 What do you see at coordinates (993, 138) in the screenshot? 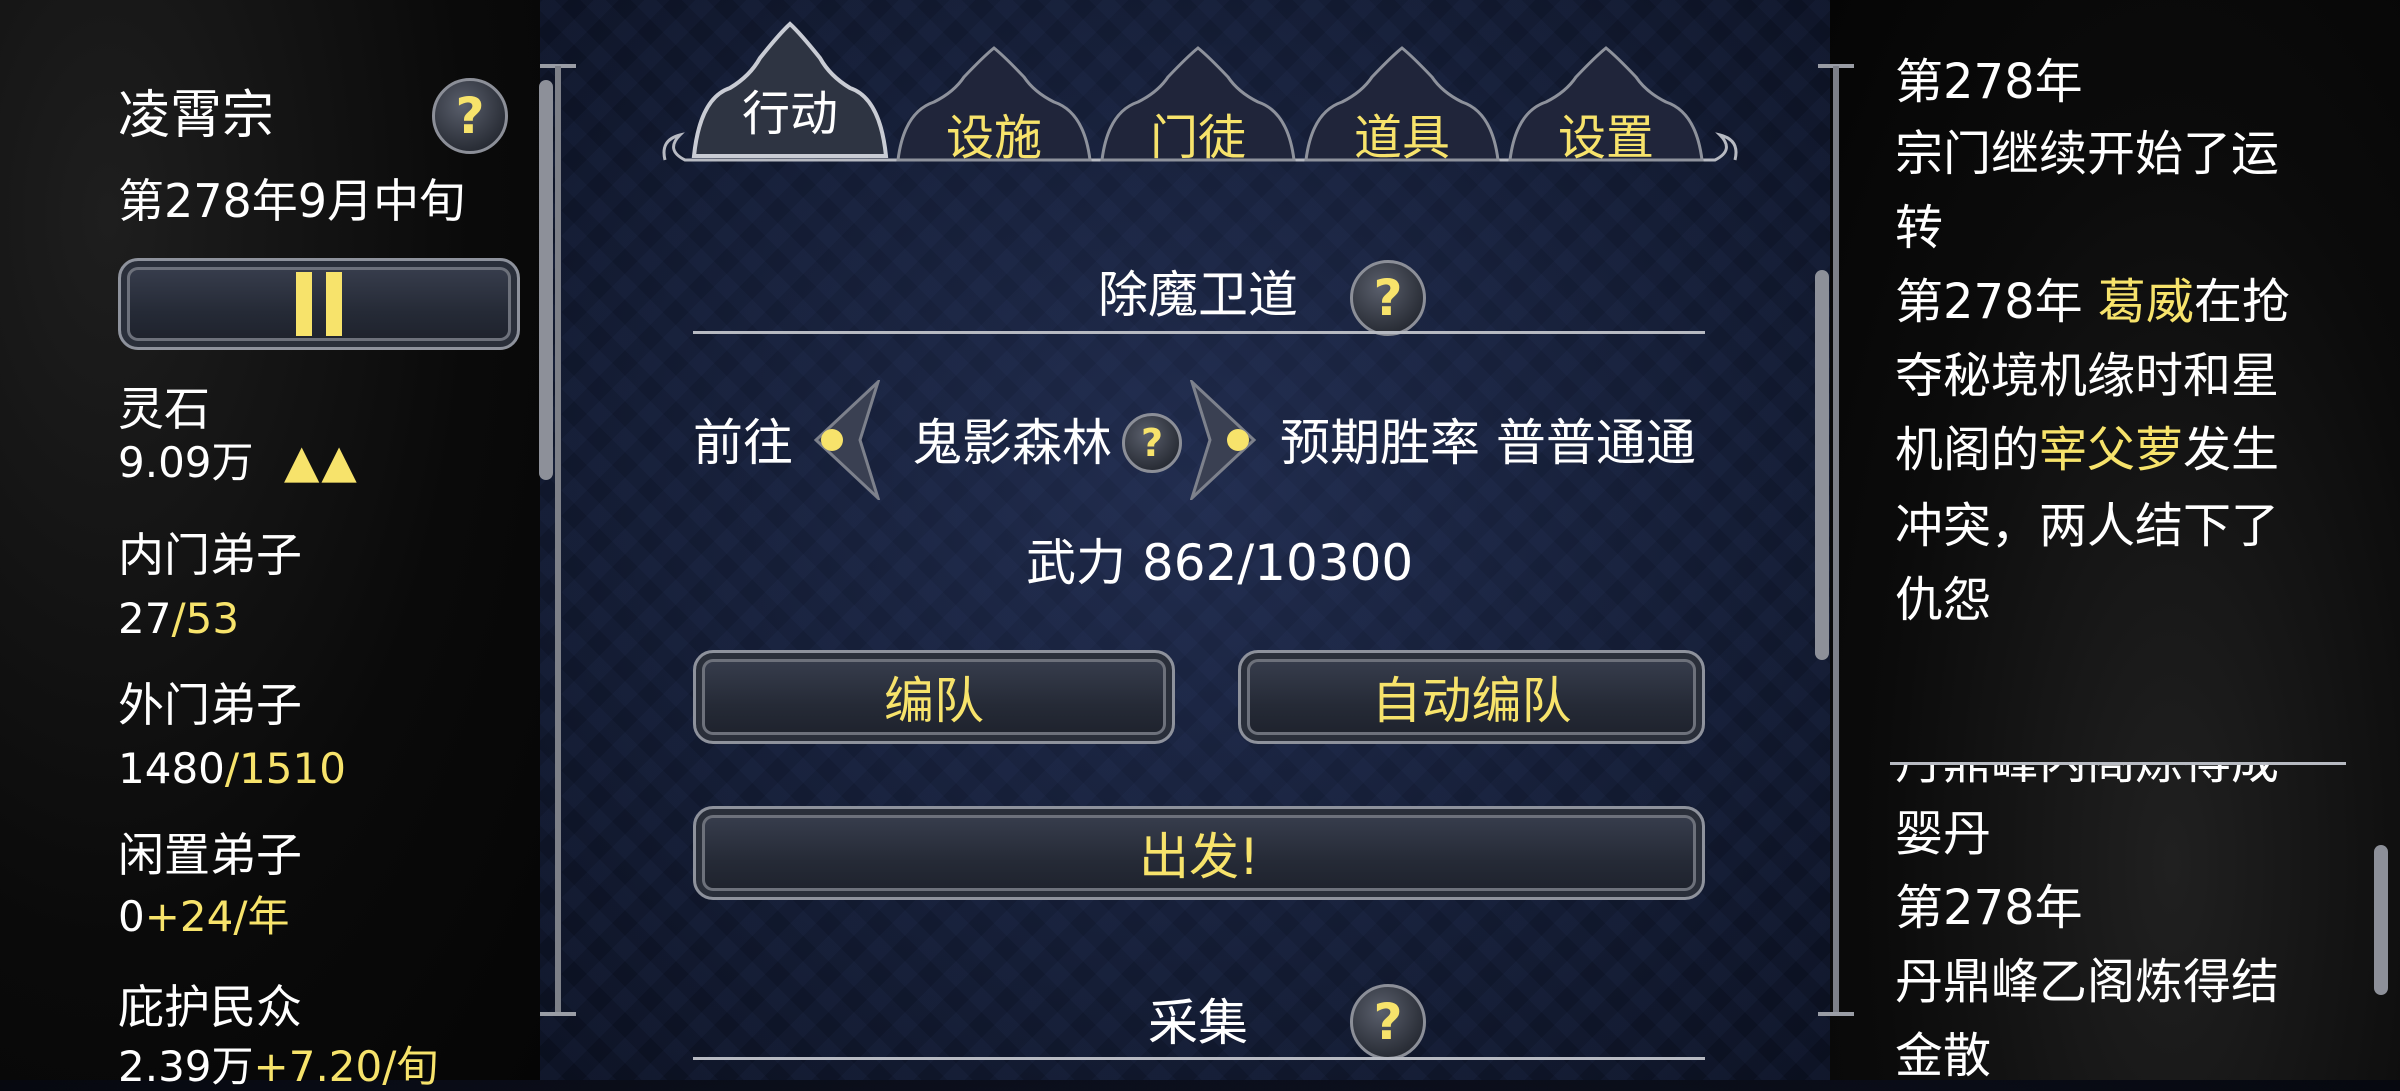
I see `tab-facilities-label: 设施` at bounding box center [993, 138].